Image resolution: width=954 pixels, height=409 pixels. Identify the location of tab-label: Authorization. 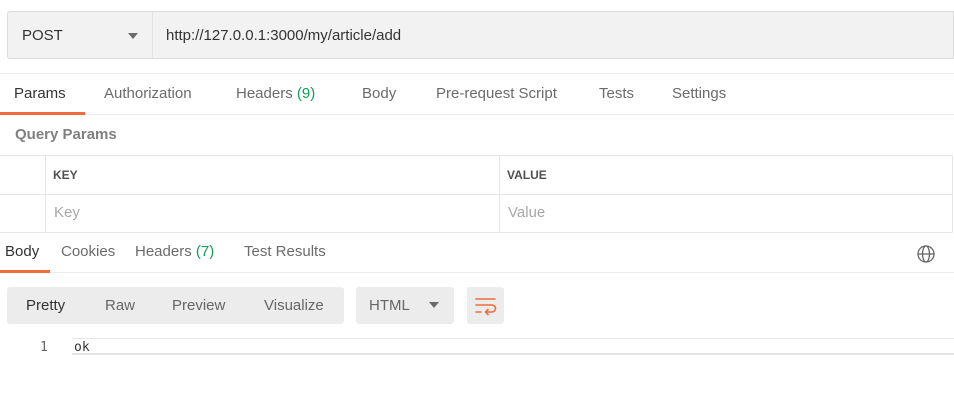
(148, 93).